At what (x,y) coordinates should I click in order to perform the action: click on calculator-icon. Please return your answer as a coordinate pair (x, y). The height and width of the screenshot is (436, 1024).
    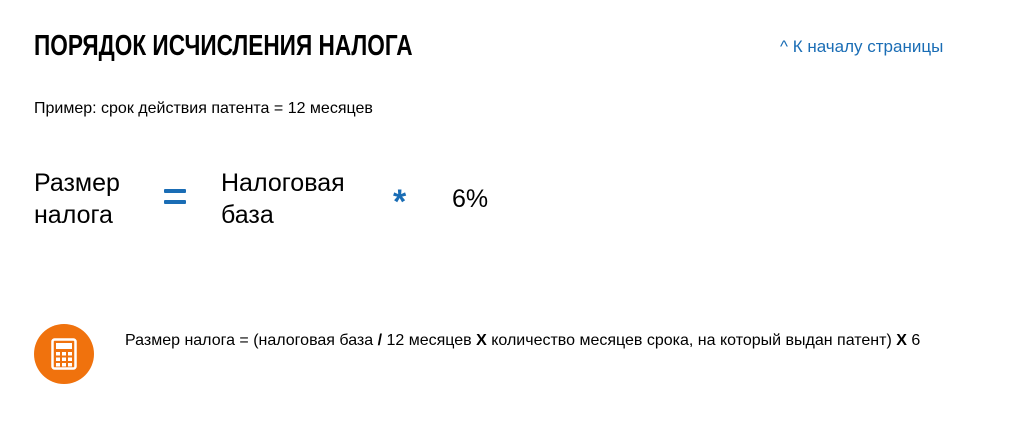
    Looking at the image, I should click on (64, 354).